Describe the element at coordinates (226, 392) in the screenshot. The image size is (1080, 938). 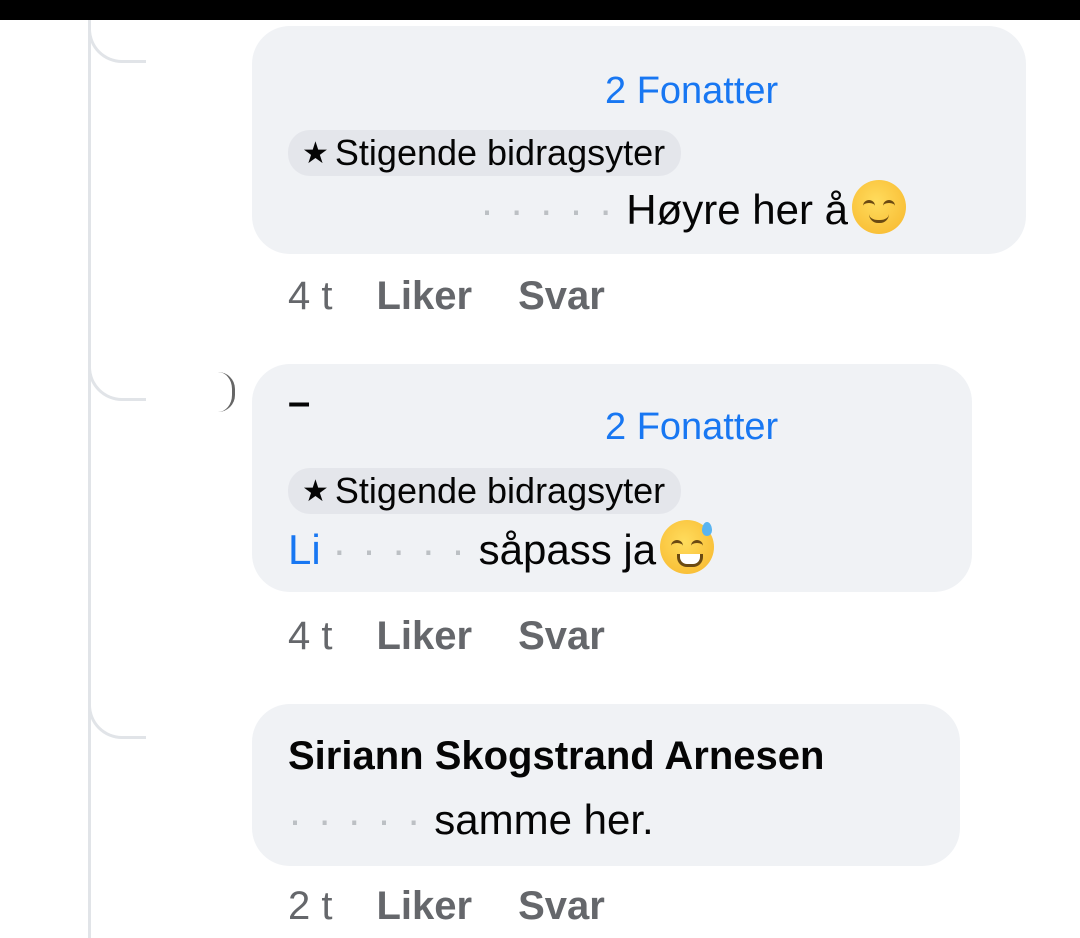
I see `avatar` at that location.